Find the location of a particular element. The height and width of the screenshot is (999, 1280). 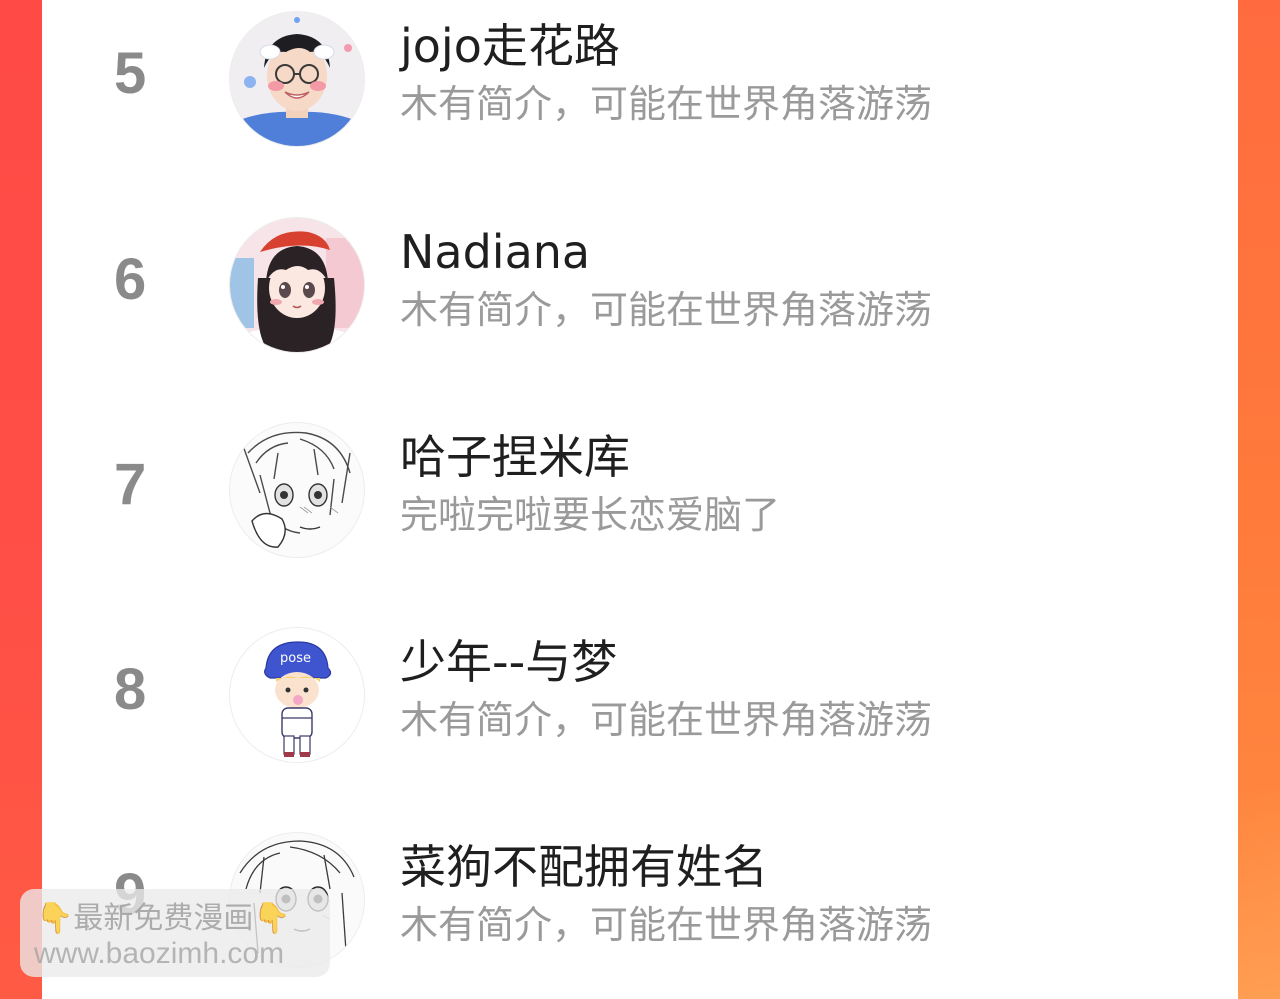

avatar: pose is located at coordinates (297, 695).